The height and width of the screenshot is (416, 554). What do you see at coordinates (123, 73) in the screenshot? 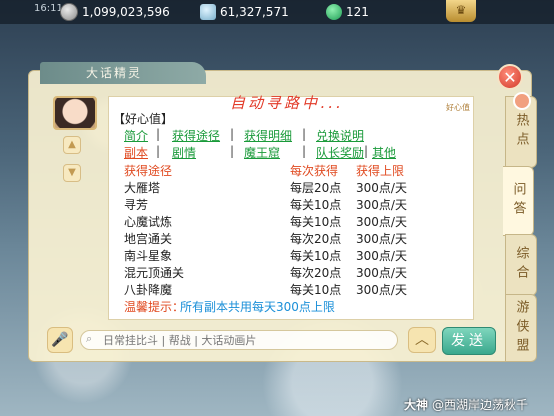
I see `panel-title: 大话精灵` at bounding box center [123, 73].